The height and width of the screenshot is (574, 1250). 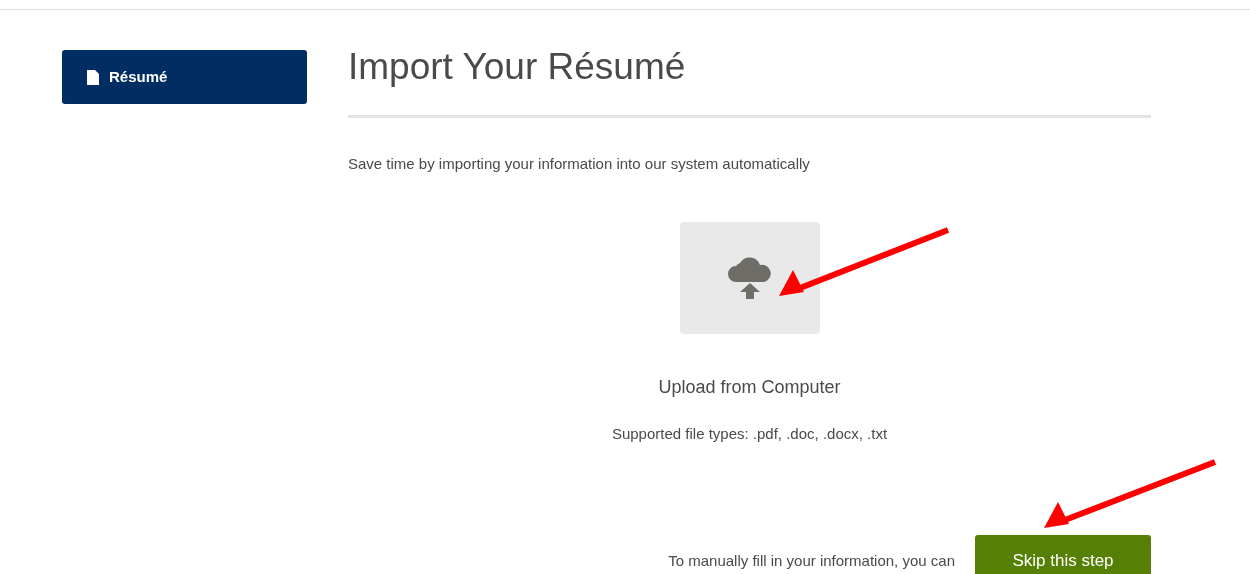 I want to click on manual-fill-text: To manually fill in your information, you can, so click(x=811, y=560).